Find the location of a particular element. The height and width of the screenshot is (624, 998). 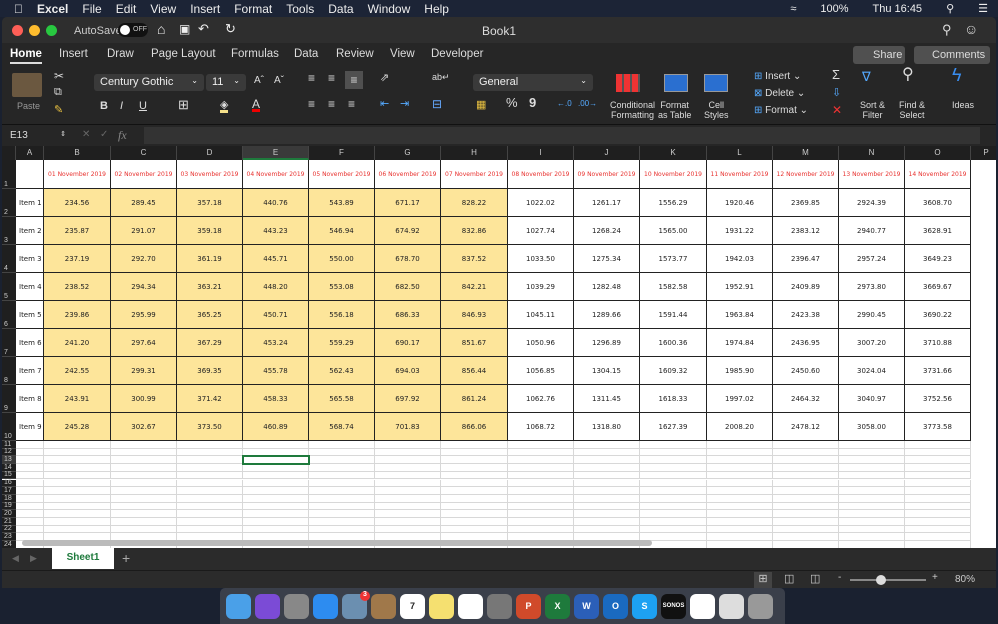

clock: Thu 16:45 is located at coordinates (898, 9).